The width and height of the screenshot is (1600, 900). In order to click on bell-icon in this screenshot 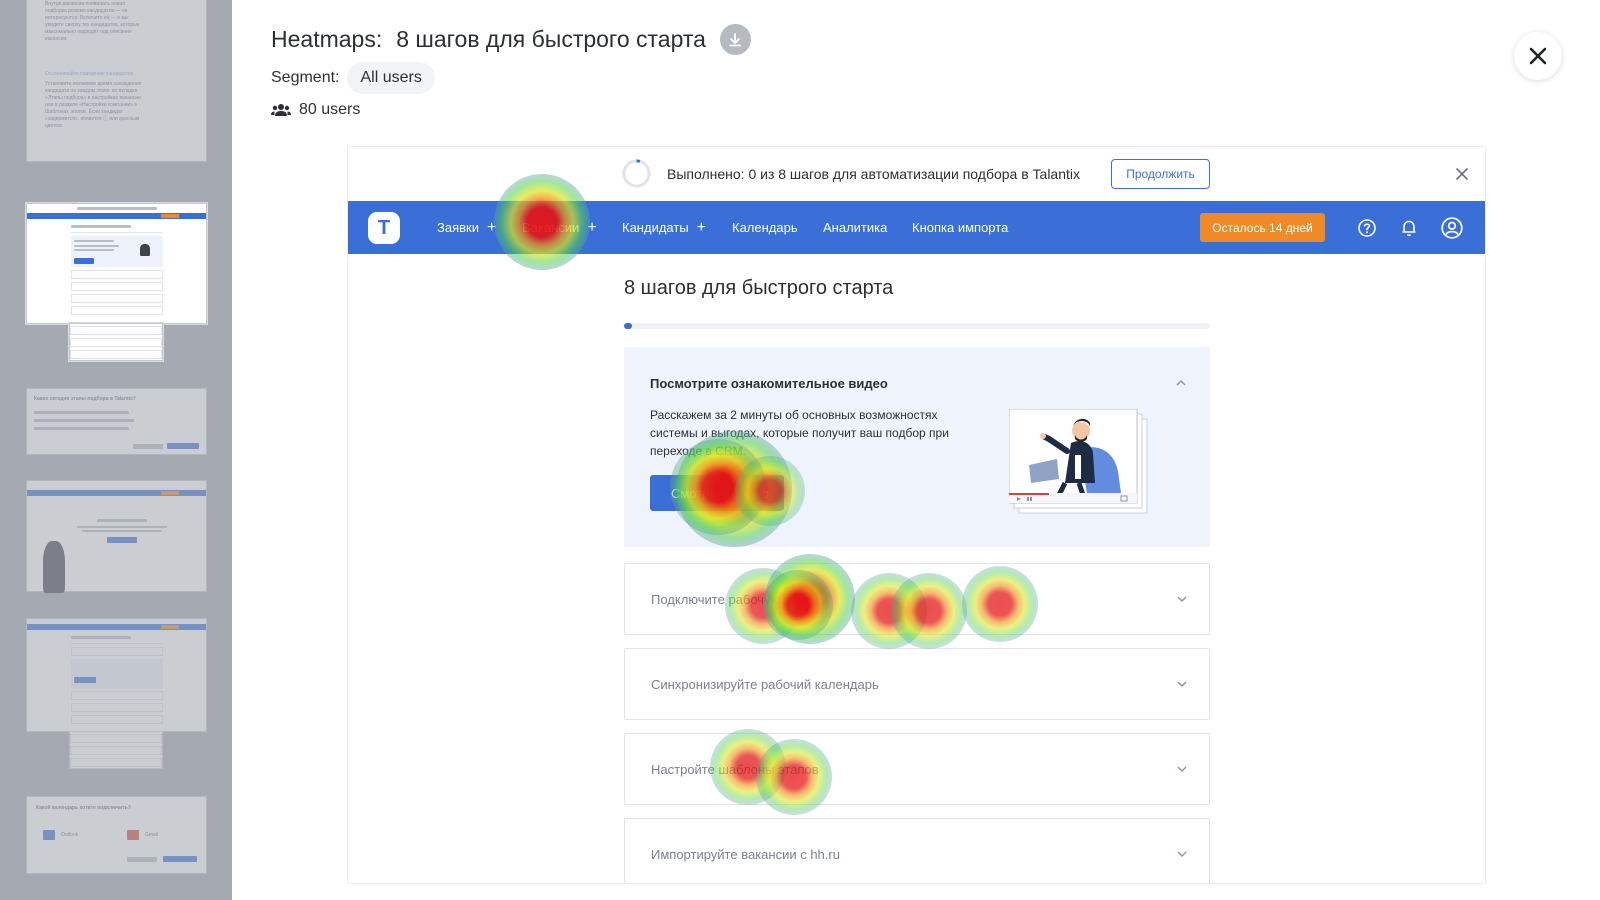, I will do `click(1409, 228)`.